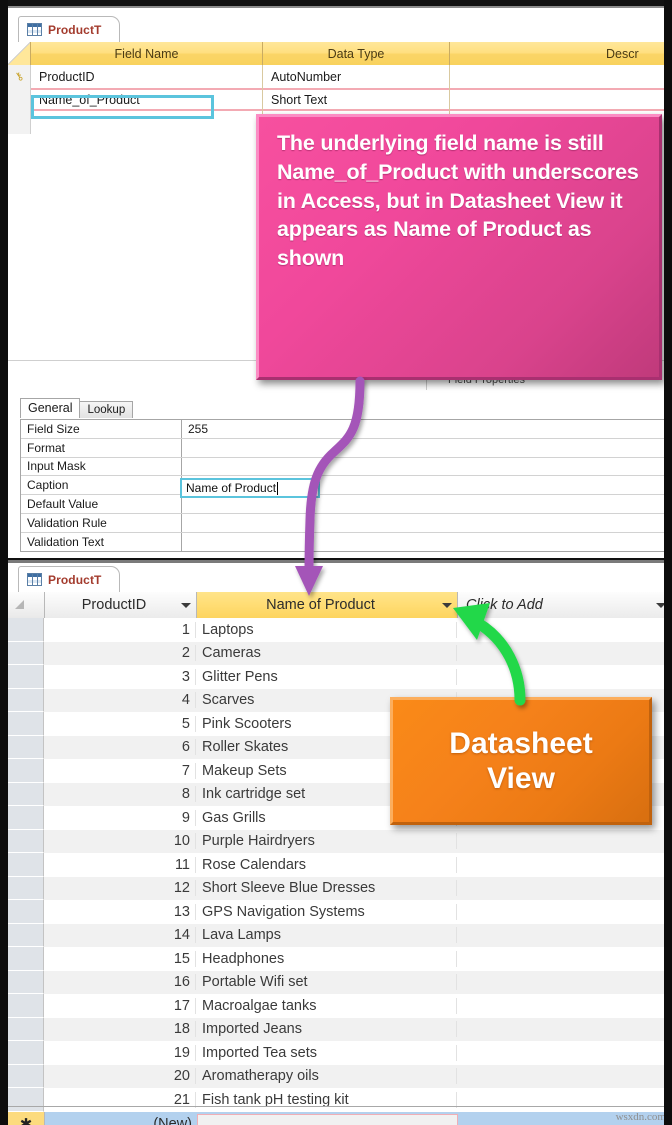 This screenshot has height=1125, width=672. Describe the element at coordinates (121, 605) in the screenshot. I see `column-header-productid: ProductID` at that location.